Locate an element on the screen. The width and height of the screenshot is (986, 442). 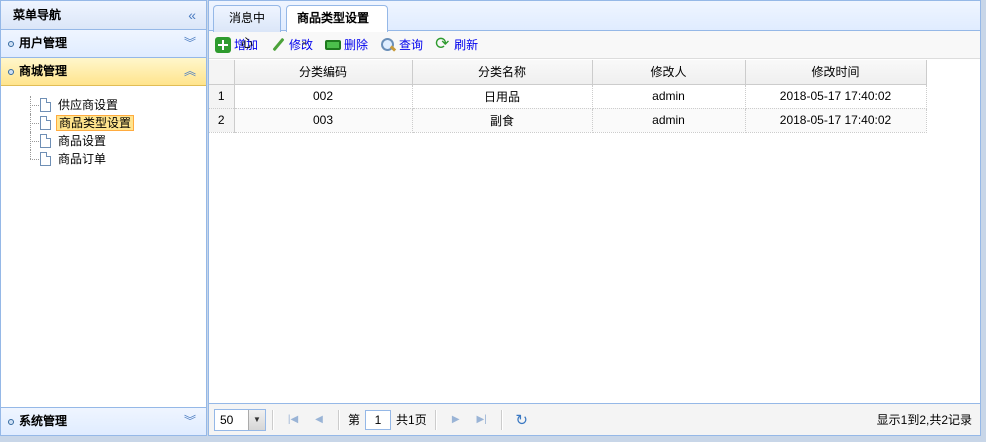
toolbar: 增加 修改 删除 查询 刷新 is located at coordinates (594, 45).